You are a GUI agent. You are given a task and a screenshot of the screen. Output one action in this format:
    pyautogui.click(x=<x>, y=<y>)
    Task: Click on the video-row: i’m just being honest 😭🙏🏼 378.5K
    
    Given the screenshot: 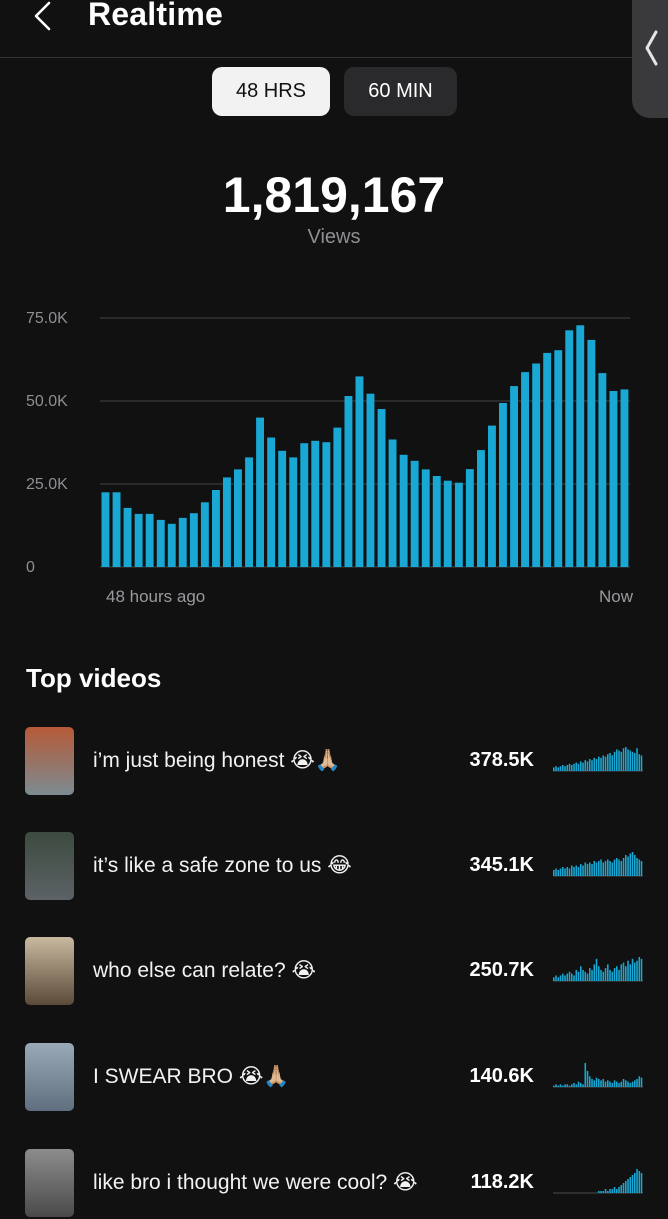 What is the action you would take?
    pyautogui.click(x=334, y=762)
    